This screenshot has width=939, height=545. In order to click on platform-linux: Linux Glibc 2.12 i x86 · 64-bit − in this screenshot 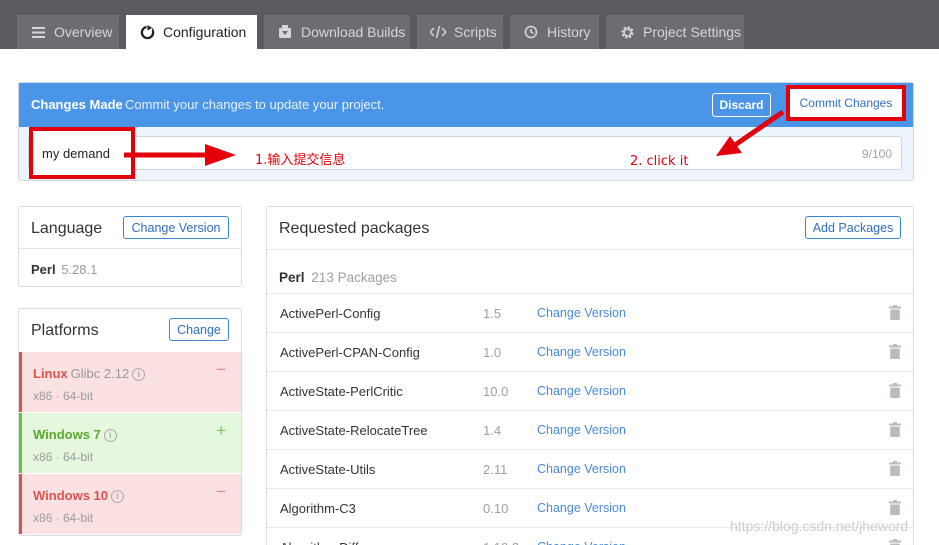, I will do `click(130, 382)`.